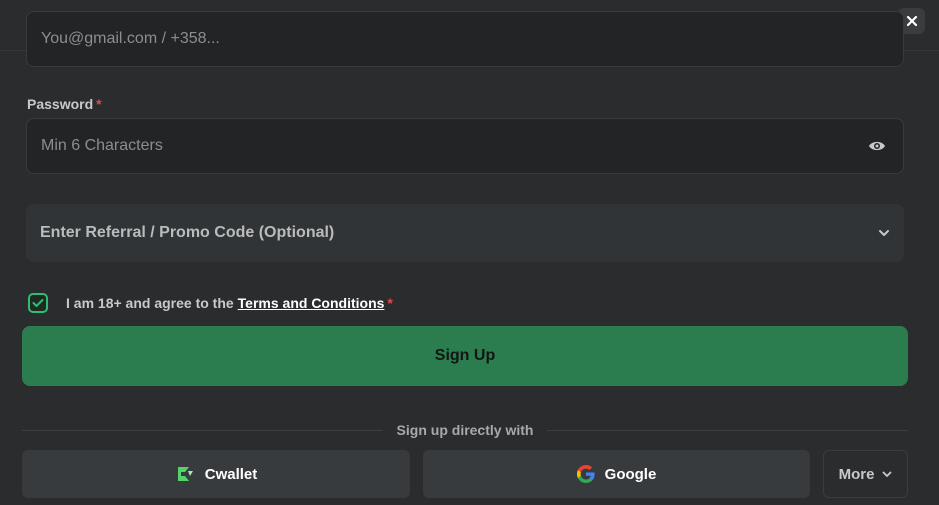 The image size is (939, 505). What do you see at coordinates (630, 474) in the screenshot?
I see `google-label: Google` at bounding box center [630, 474].